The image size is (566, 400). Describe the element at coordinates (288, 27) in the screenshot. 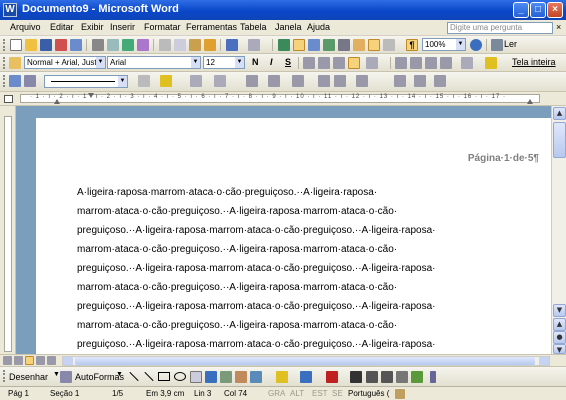

I see `menu-janela: Janela` at that location.